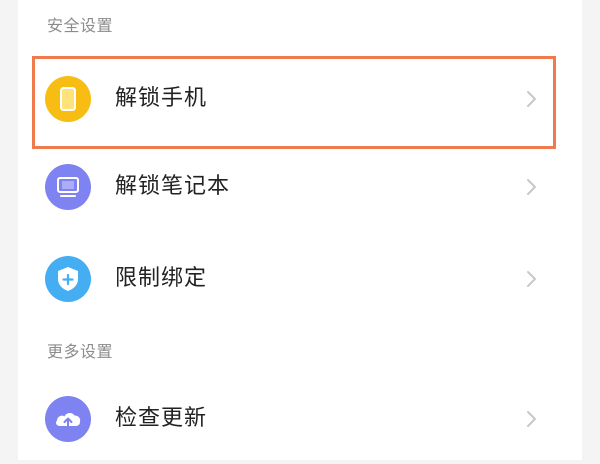  What do you see at coordinates (68, 419) in the screenshot?
I see `cloud-upload-icon` at bounding box center [68, 419].